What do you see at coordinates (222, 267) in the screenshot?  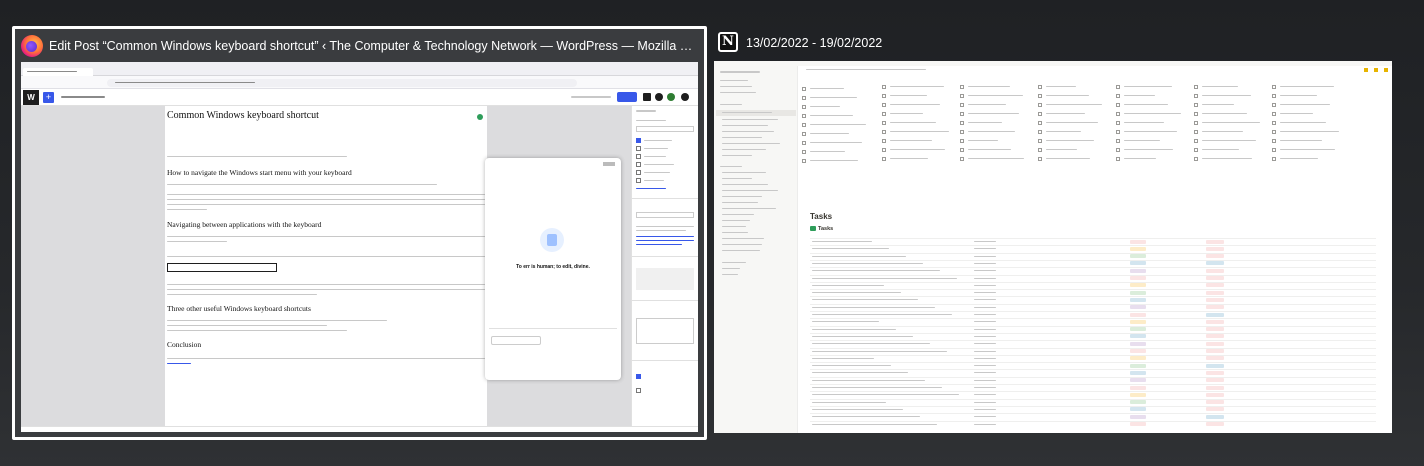 I see `block-toolbar` at bounding box center [222, 267].